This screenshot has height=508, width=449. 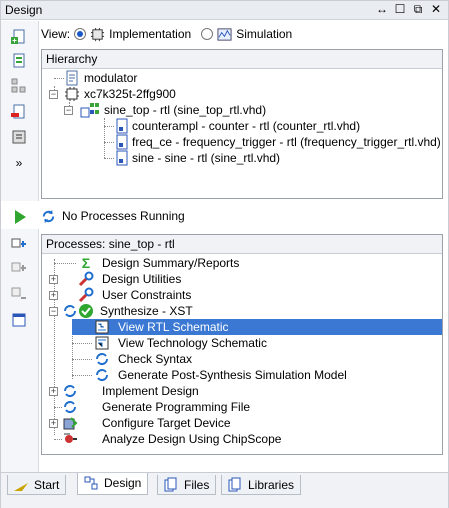 I want to click on simulation-icon, so click(x=224, y=34).